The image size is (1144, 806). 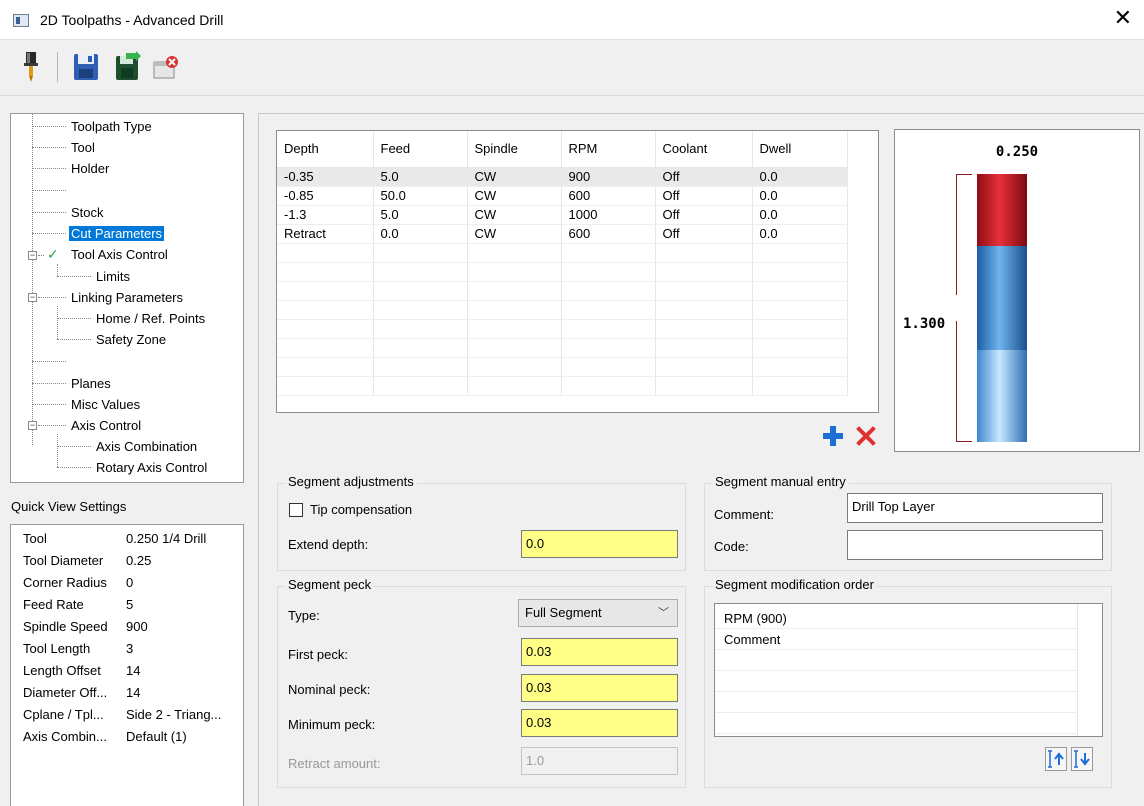 I want to click on add-segment-button, so click(x=833, y=436).